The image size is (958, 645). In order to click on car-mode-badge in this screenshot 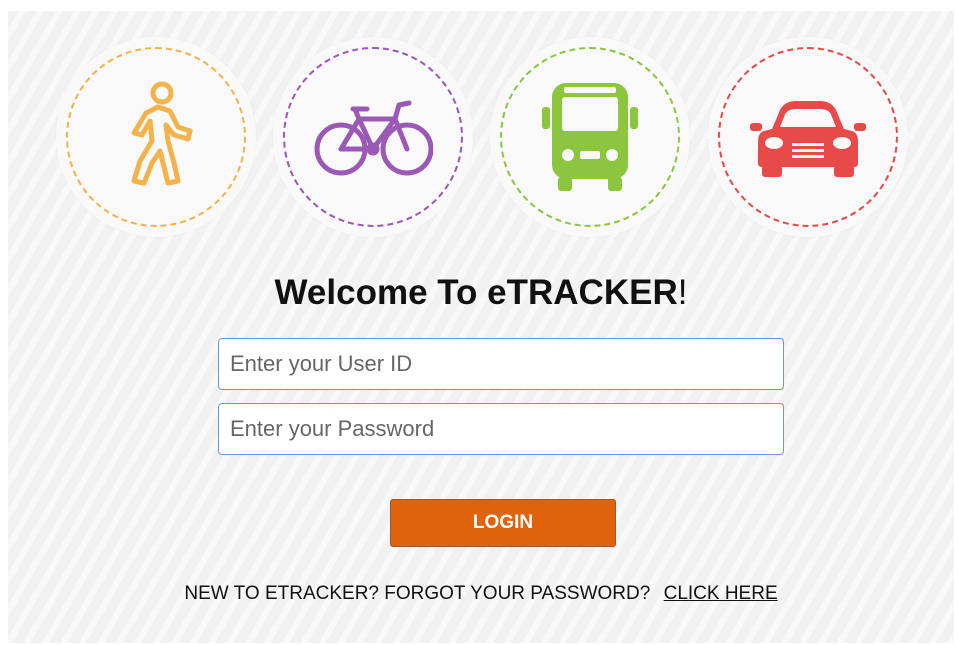, I will do `click(808, 137)`.